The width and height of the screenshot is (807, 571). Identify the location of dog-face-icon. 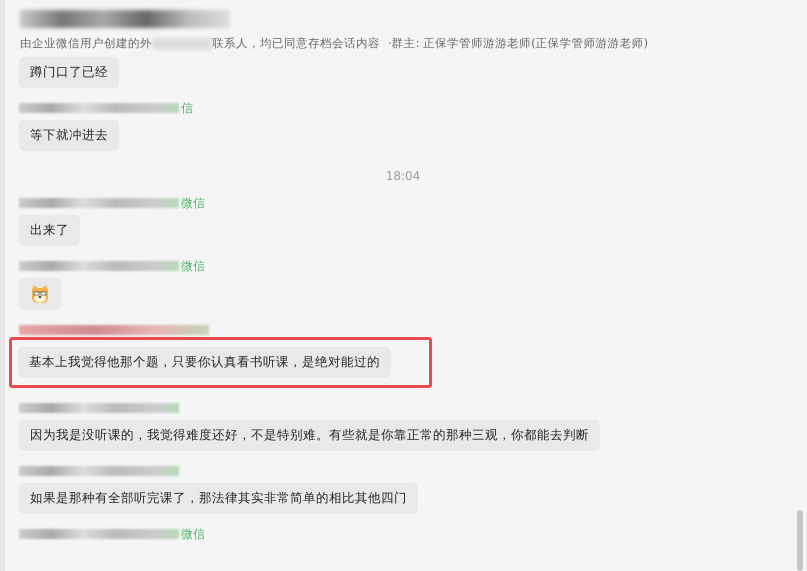
(40, 294).